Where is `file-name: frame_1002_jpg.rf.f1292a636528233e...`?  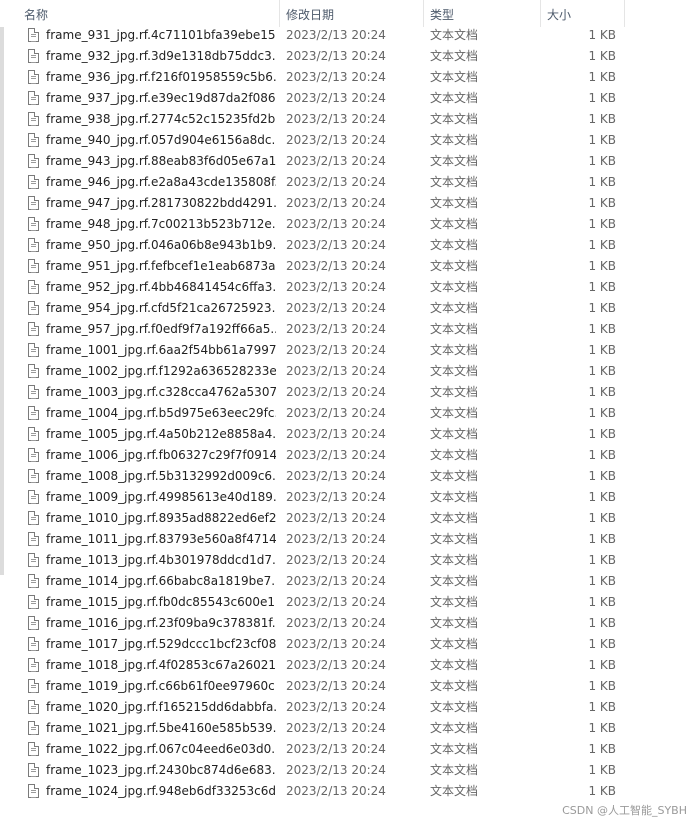
file-name: frame_1002_jpg.rf.f1292a636528233e... is located at coordinates (161, 371).